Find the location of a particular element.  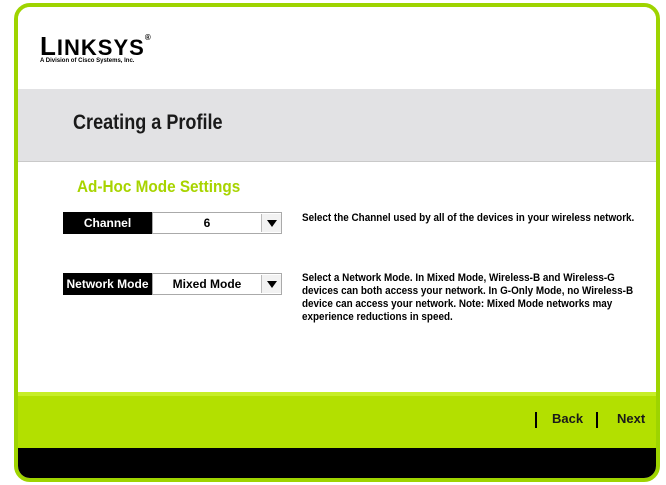

next-button: Next is located at coordinates (631, 418).